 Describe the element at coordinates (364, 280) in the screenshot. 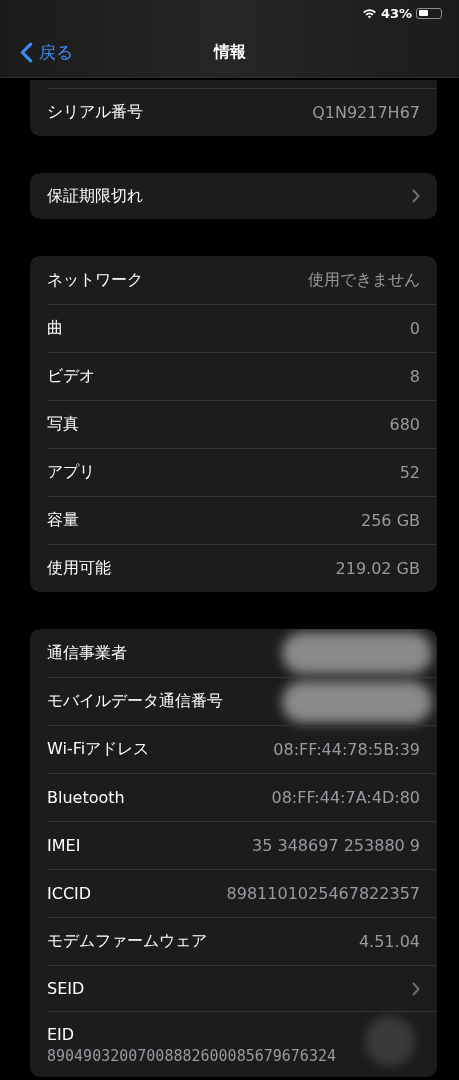

I see `row-value: 使用できません` at that location.